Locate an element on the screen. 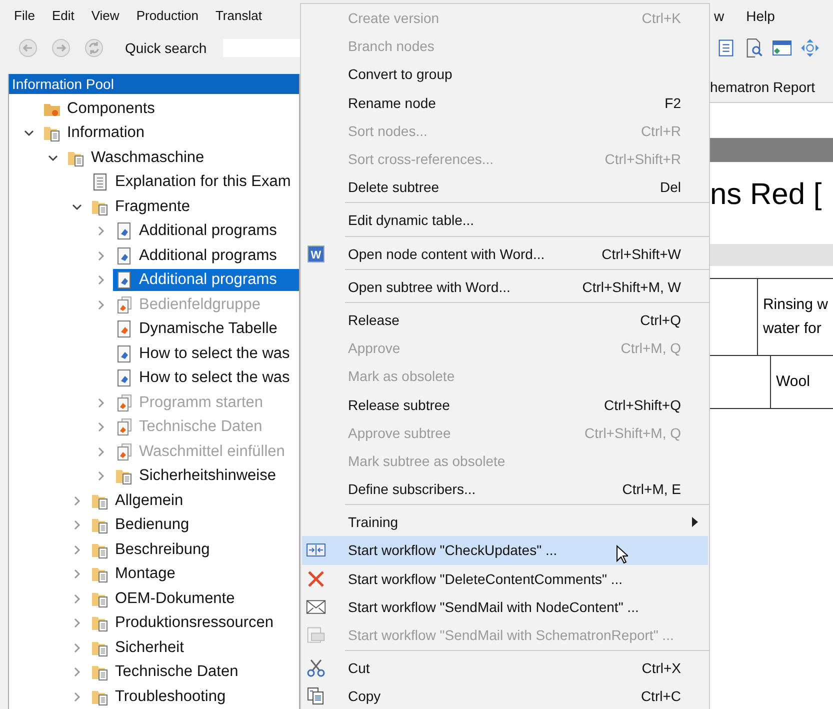 The height and width of the screenshot is (709, 833). tree-item: Troubleshooting is located at coordinates (159, 697).